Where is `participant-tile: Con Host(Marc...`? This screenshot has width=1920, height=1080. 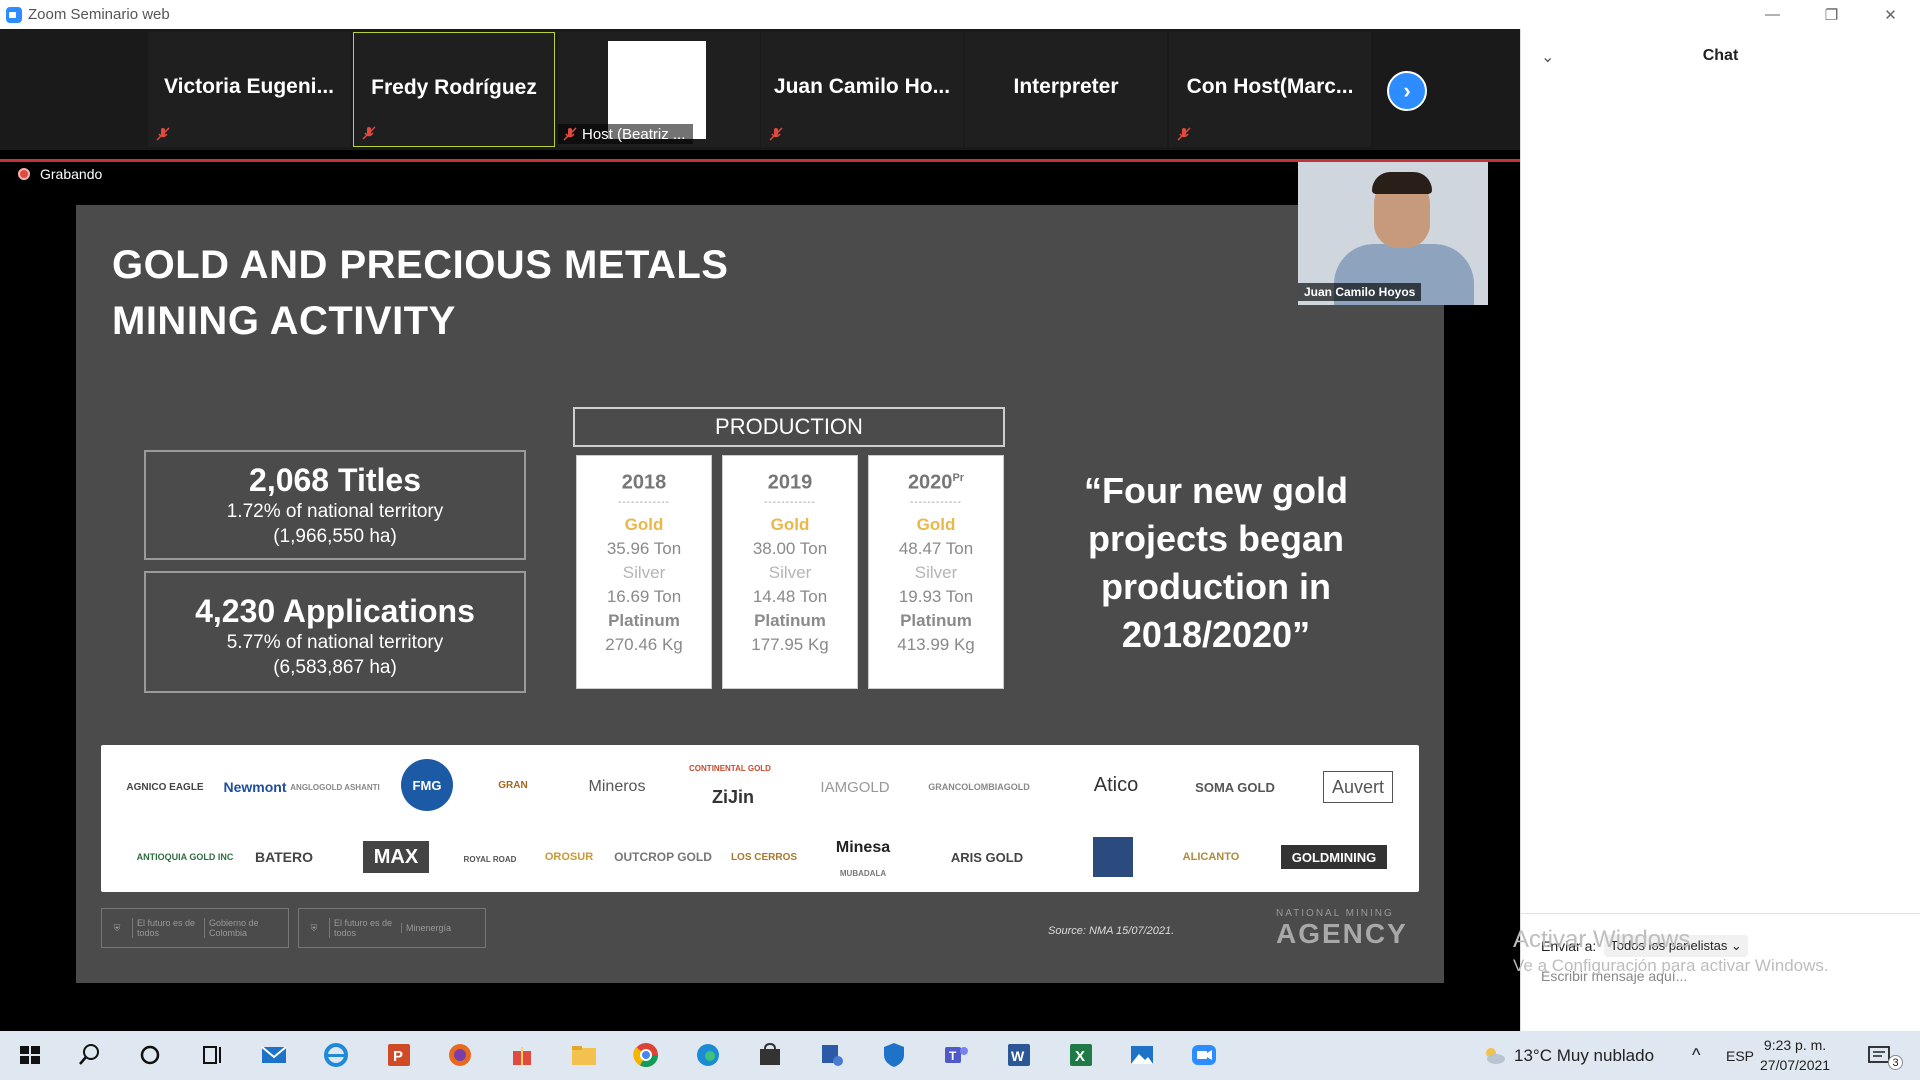 participant-tile: Con Host(Marc... is located at coordinates (1270, 89).